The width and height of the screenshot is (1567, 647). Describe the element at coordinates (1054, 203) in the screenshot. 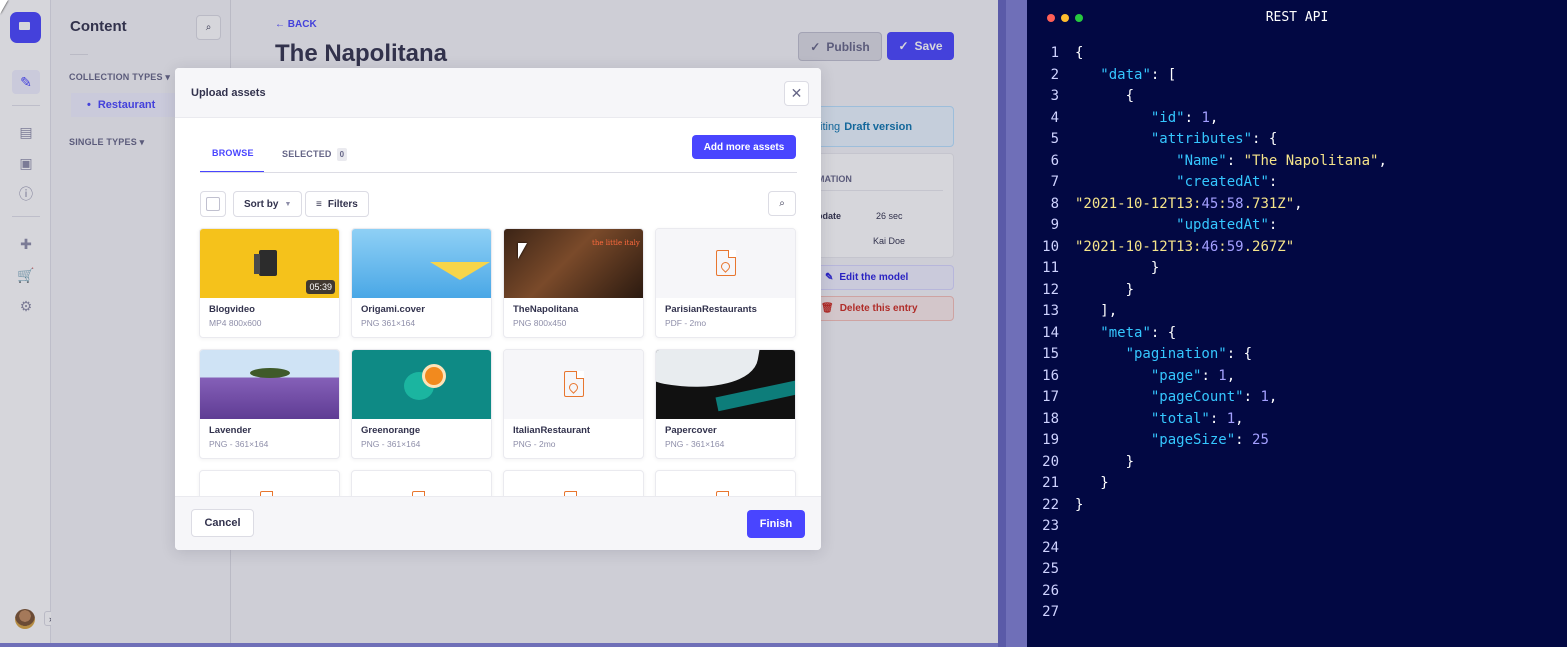

I see `line-number: 8` at that location.